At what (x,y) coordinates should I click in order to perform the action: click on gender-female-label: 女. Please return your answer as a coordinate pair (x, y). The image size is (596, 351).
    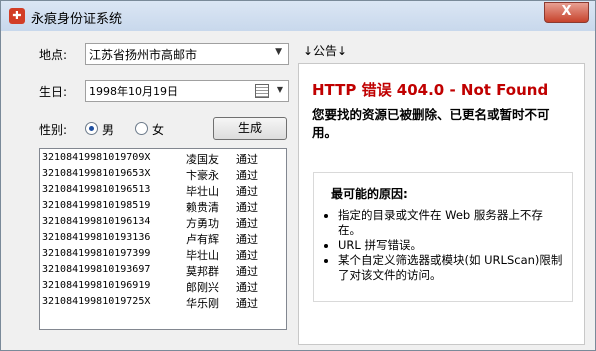
    Looking at the image, I should click on (158, 130).